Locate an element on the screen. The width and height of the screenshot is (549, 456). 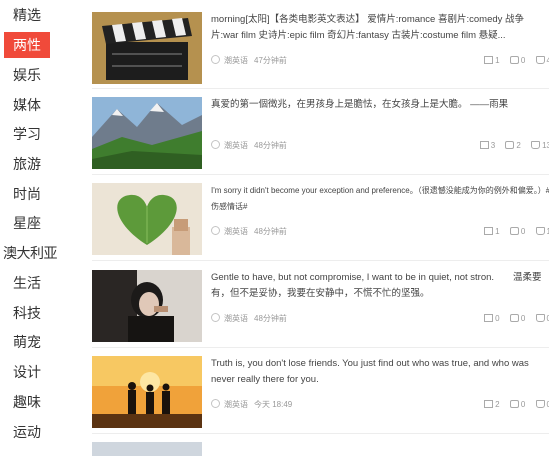
category-item: 萌宠 is located at coordinates (27, 342).